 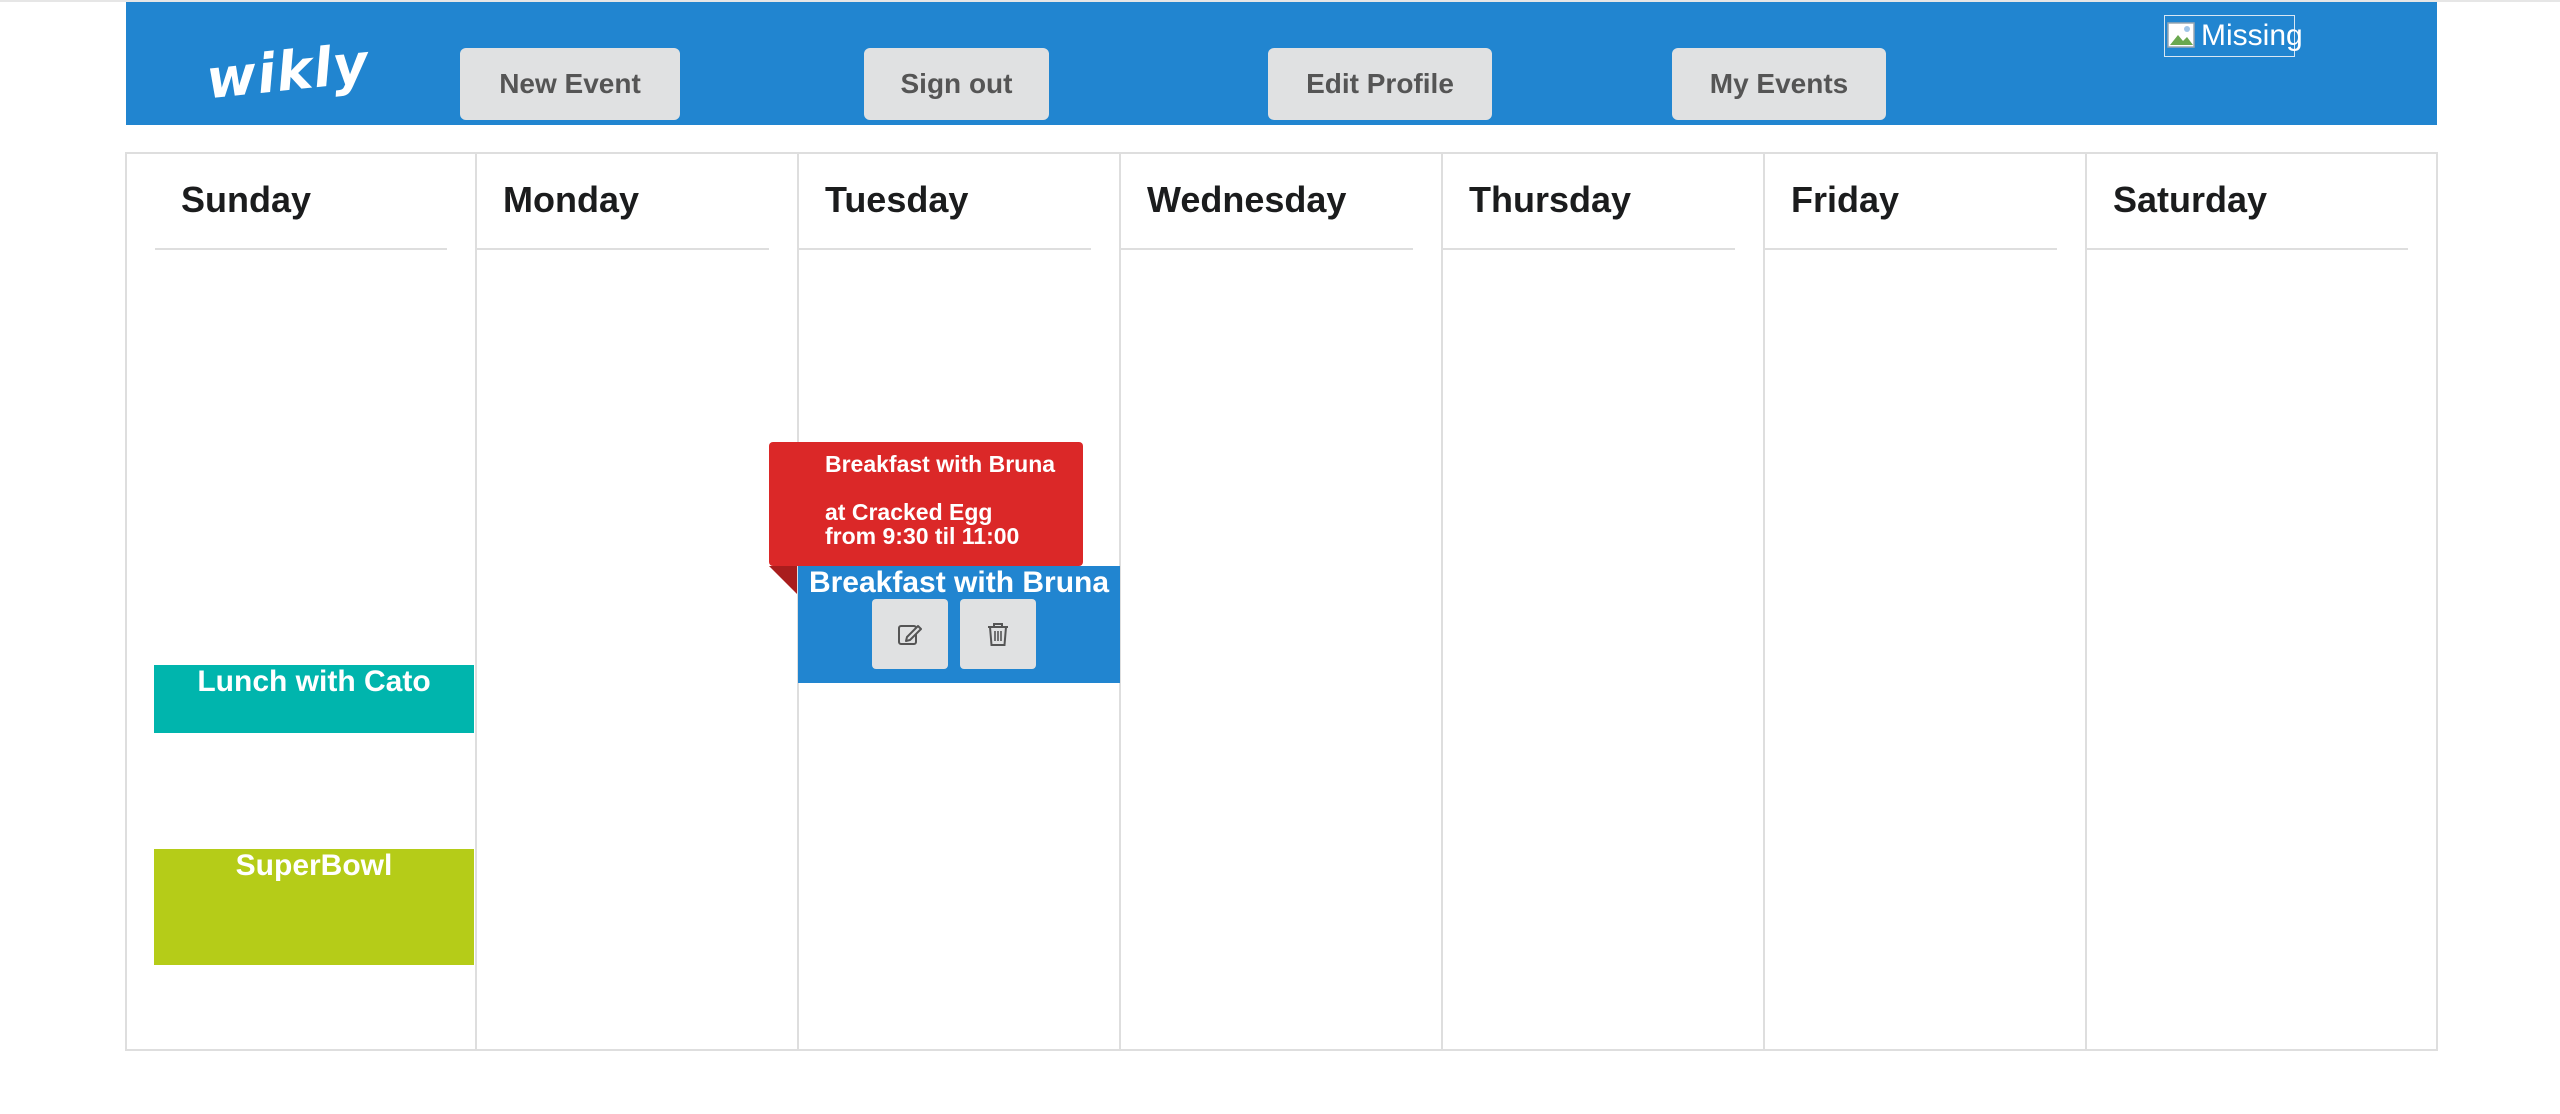 What do you see at coordinates (571, 199) in the screenshot?
I see `day-header: Monday` at bounding box center [571, 199].